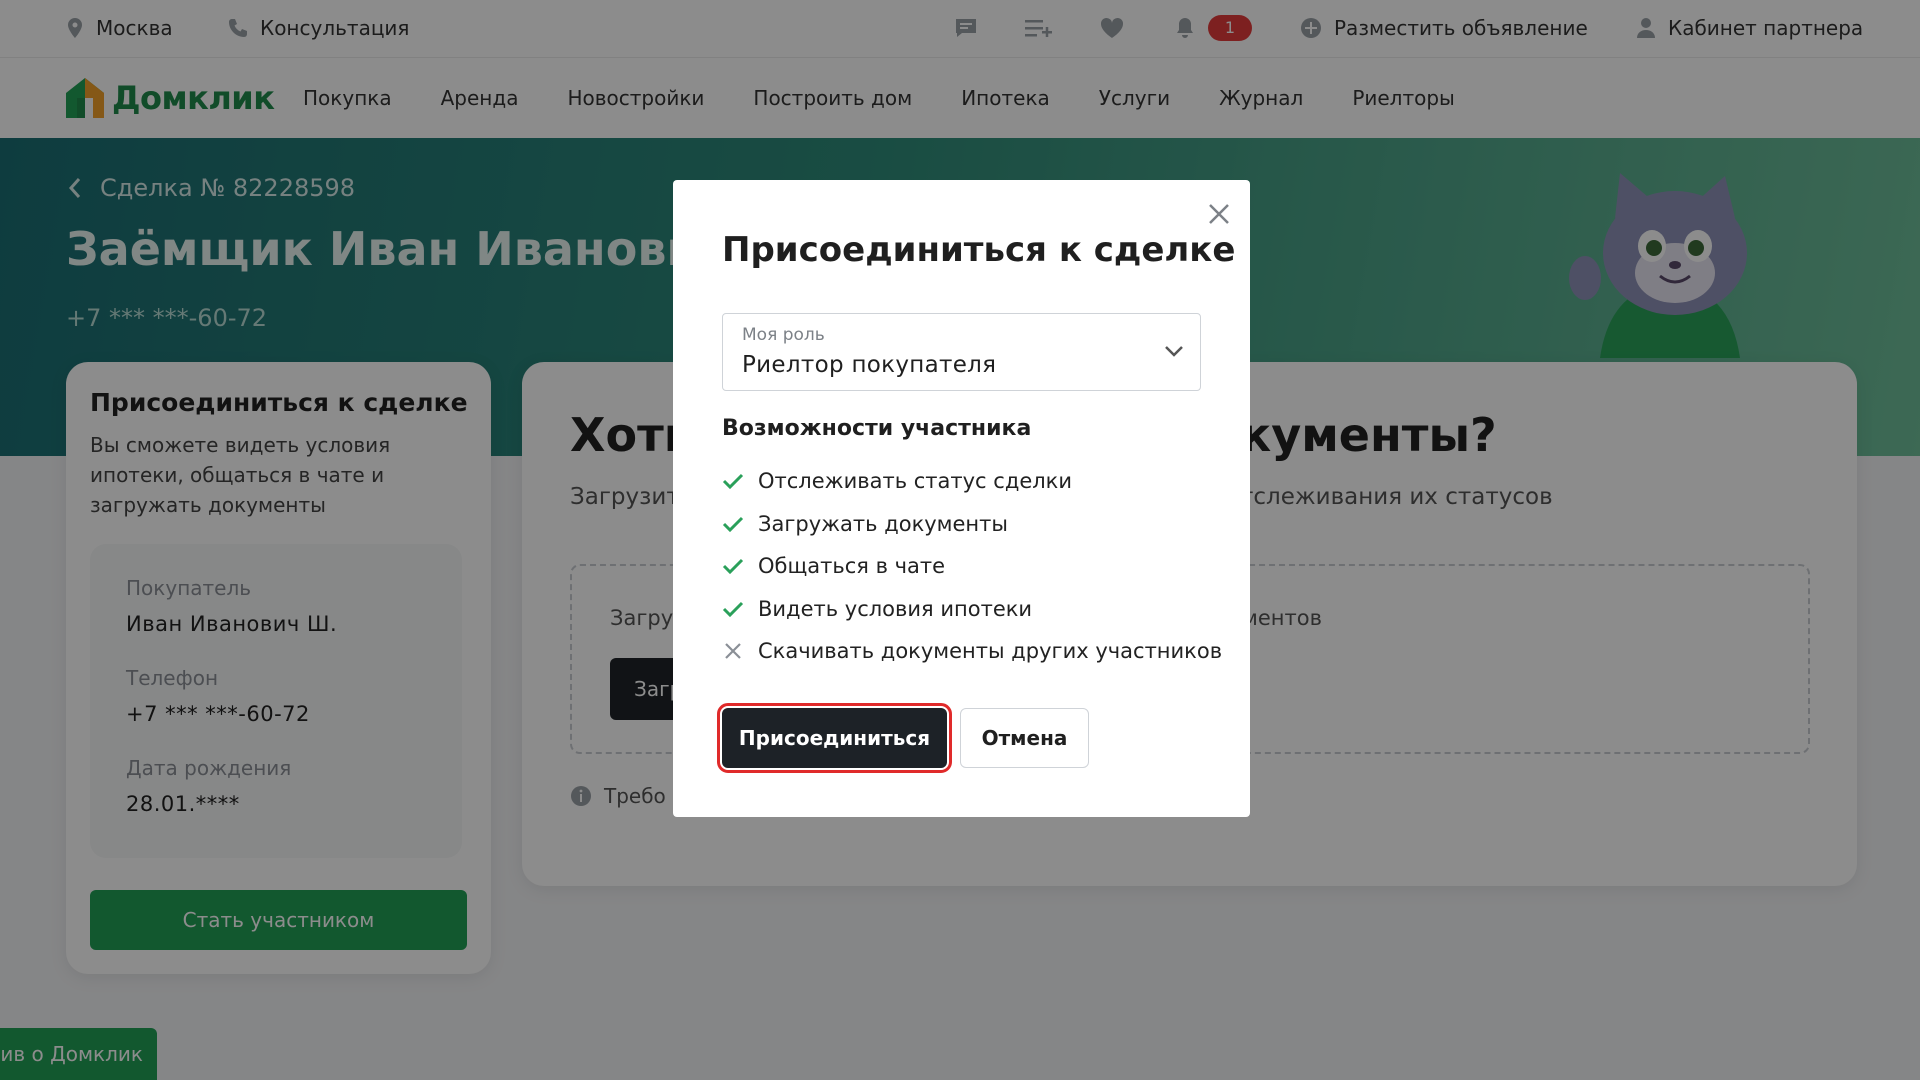 Image resolution: width=1920 pixels, height=1080 pixels. What do you see at coordinates (852, 566) in the screenshot?
I see `capability-text: Общаться в чате` at bounding box center [852, 566].